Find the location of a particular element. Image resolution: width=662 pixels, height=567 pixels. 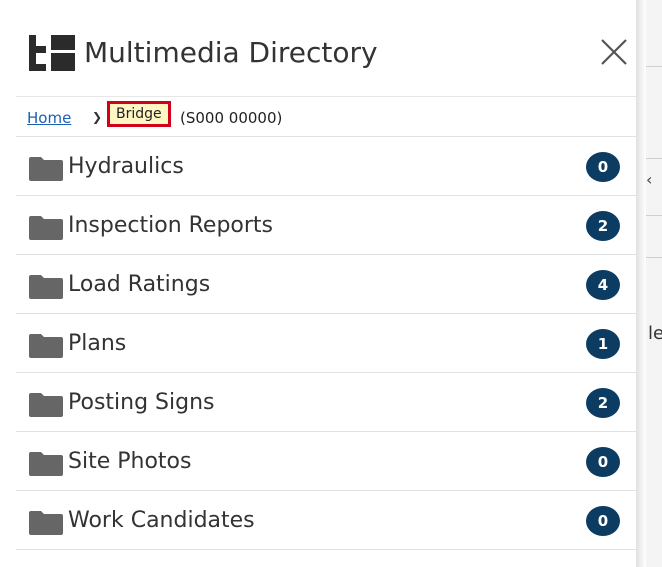

breadcrumb-home-link: Home is located at coordinates (49, 118).